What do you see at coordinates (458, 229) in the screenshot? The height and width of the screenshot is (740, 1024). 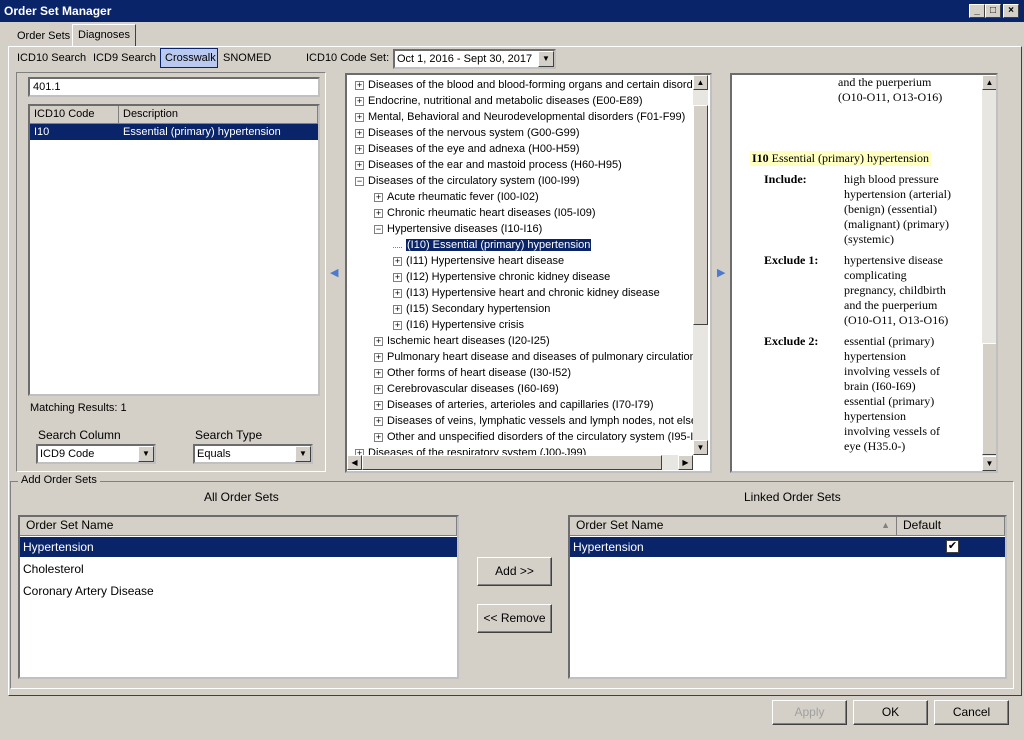 I see `tree-item: − Hypertensive diseases (I10-I16)` at bounding box center [458, 229].